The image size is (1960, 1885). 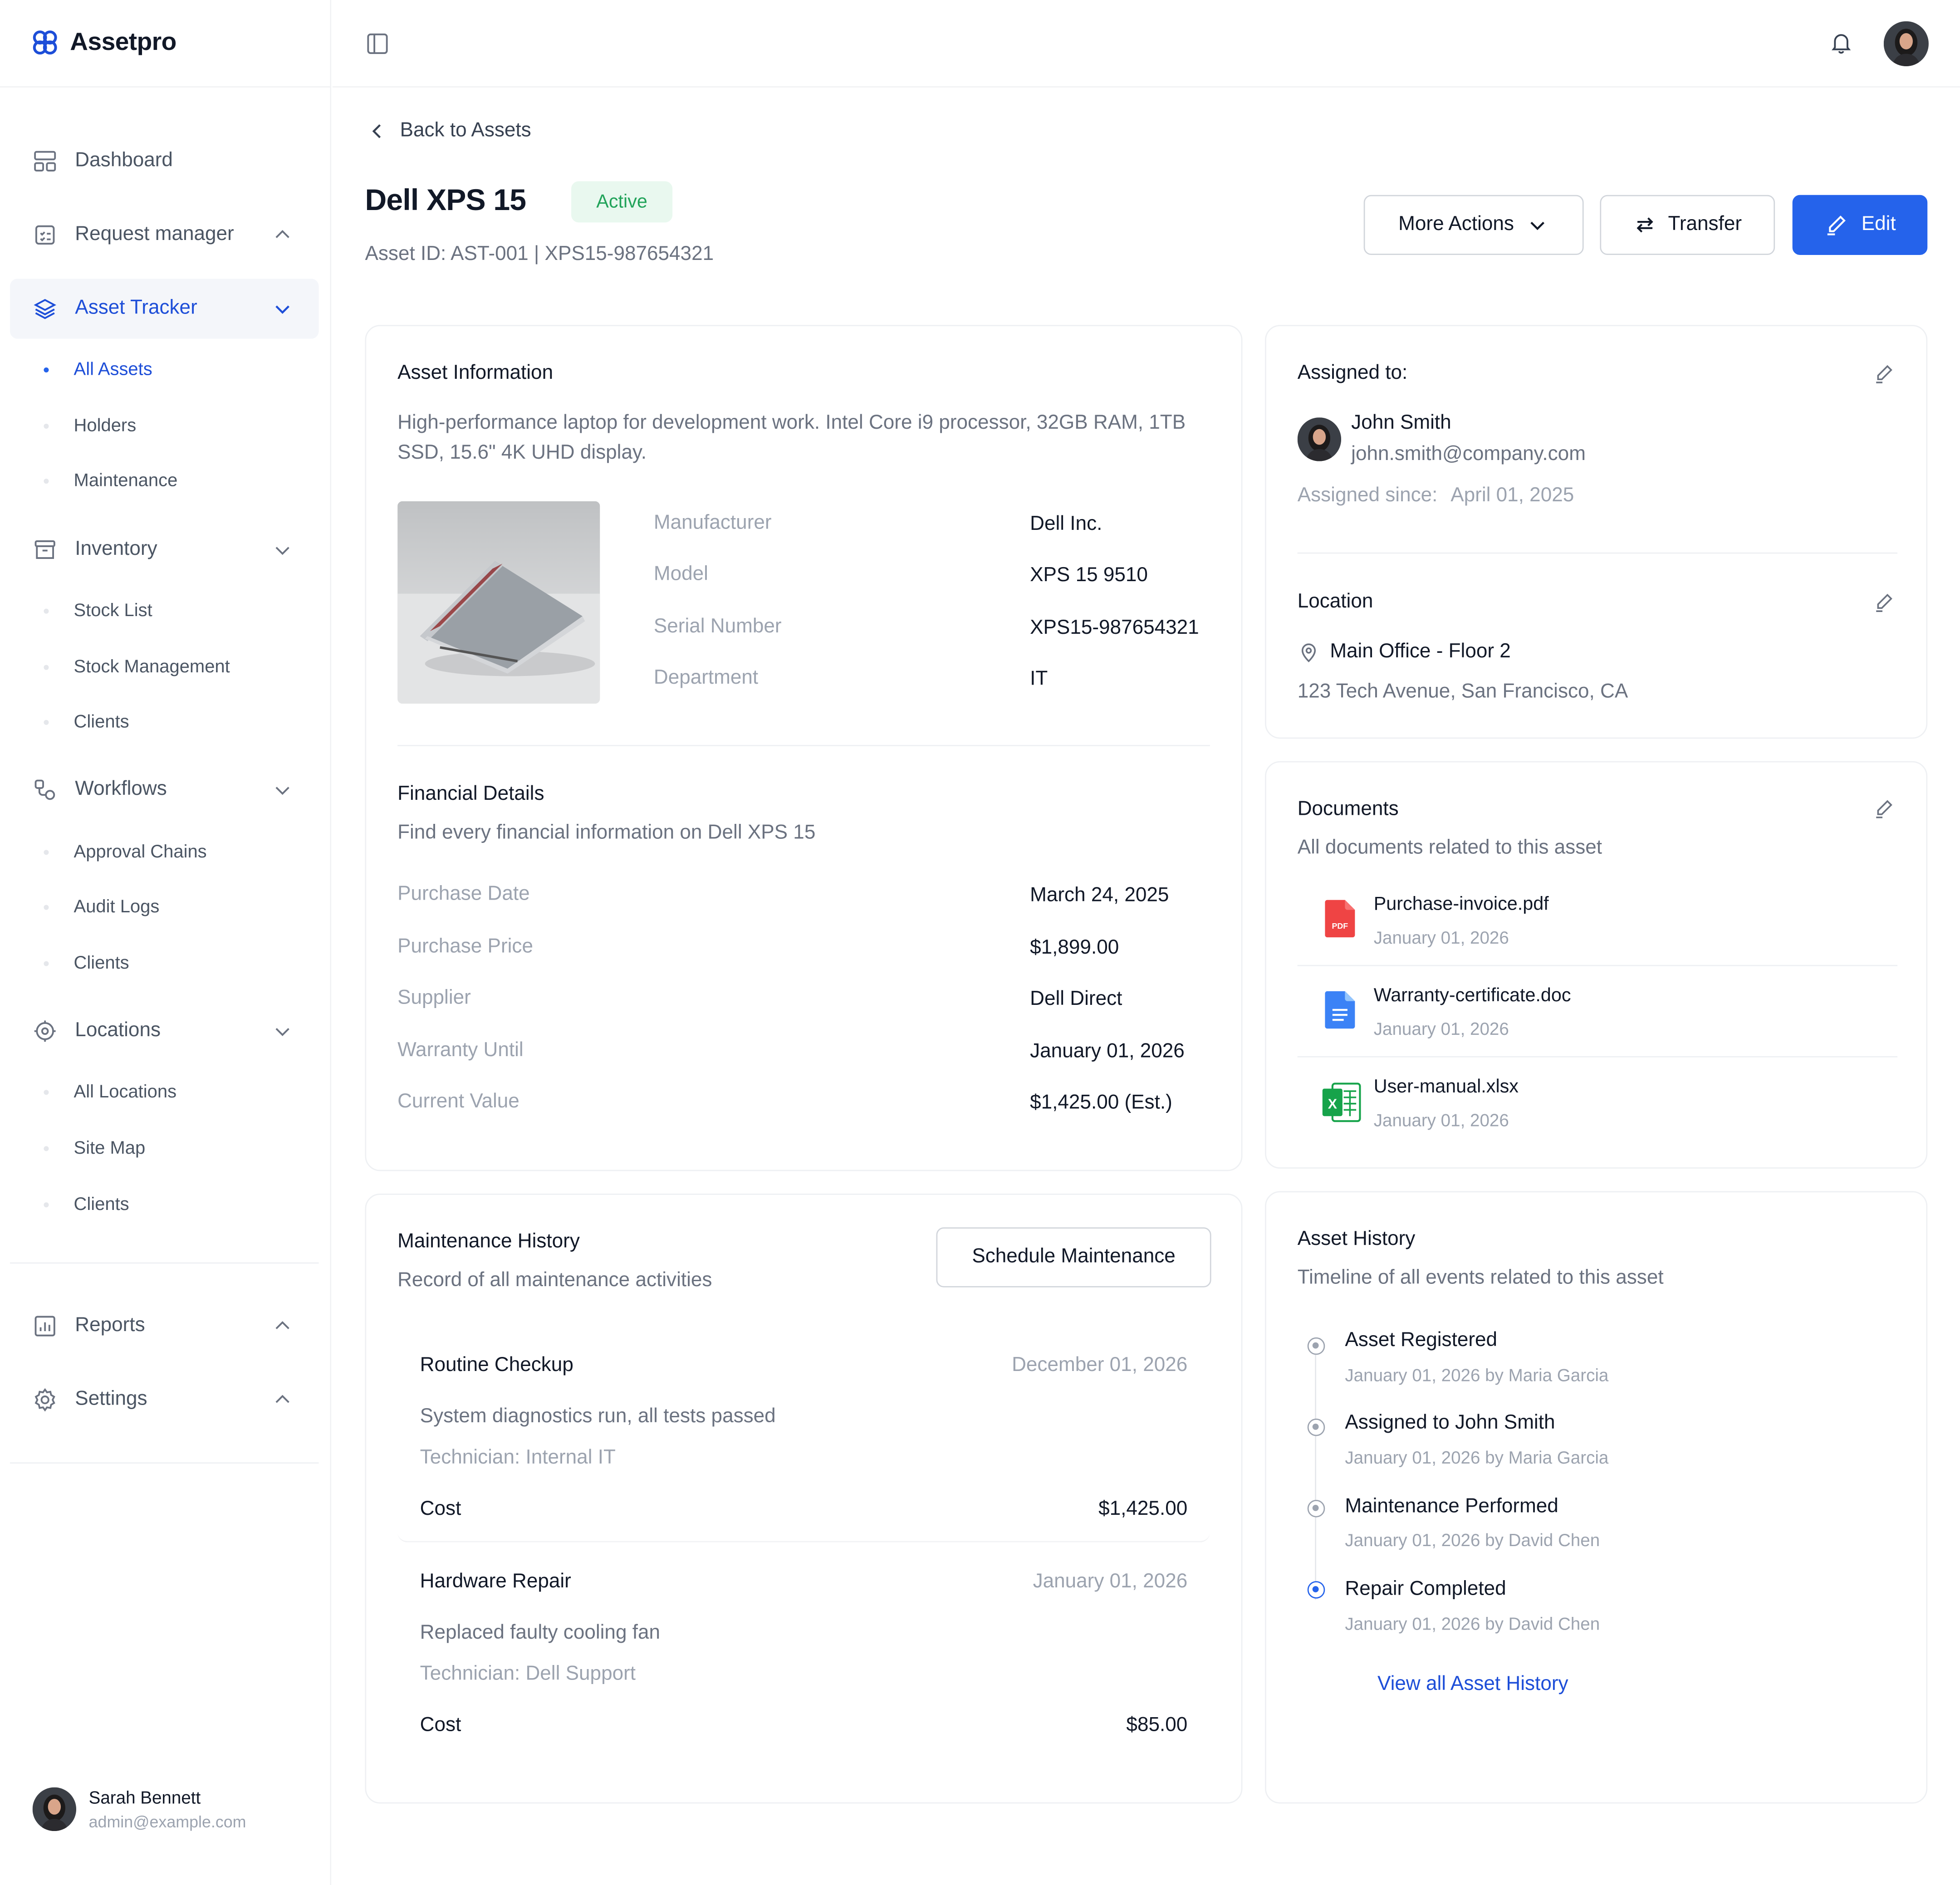 What do you see at coordinates (45, 1399) in the screenshot?
I see `gear-icon` at bounding box center [45, 1399].